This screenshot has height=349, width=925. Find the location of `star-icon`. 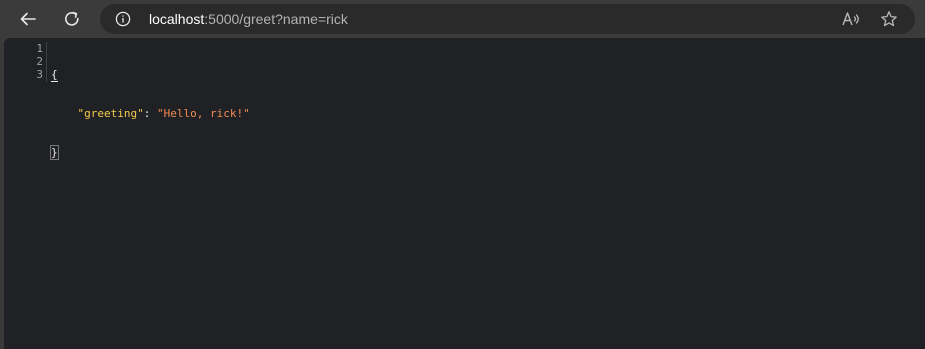

star-icon is located at coordinates (889, 19).